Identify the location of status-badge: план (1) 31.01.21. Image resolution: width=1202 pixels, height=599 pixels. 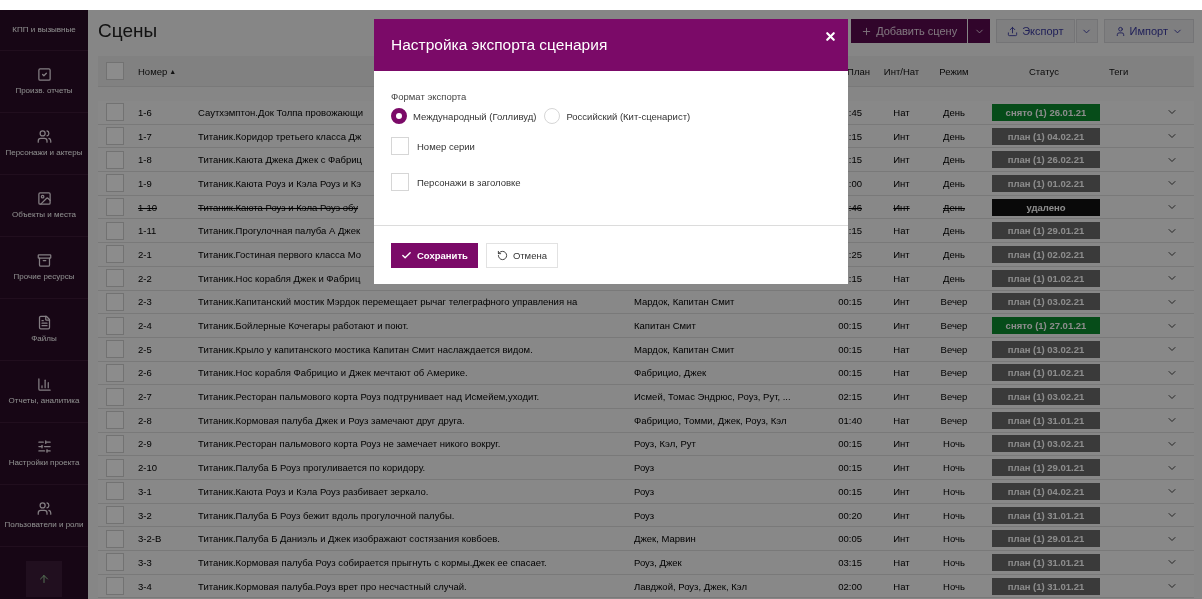
(1046, 420).